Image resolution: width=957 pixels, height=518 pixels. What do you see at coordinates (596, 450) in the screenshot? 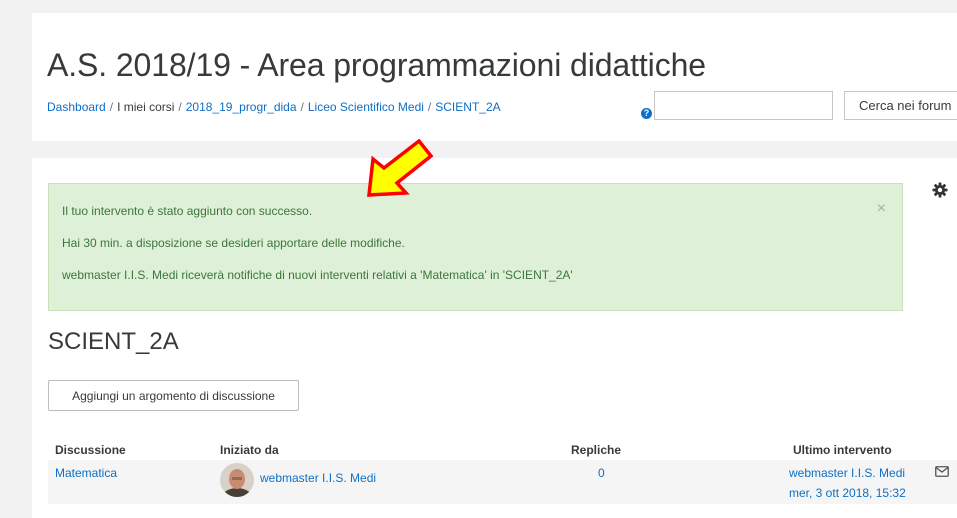
I see `column-header-replies: Repliche` at bounding box center [596, 450].